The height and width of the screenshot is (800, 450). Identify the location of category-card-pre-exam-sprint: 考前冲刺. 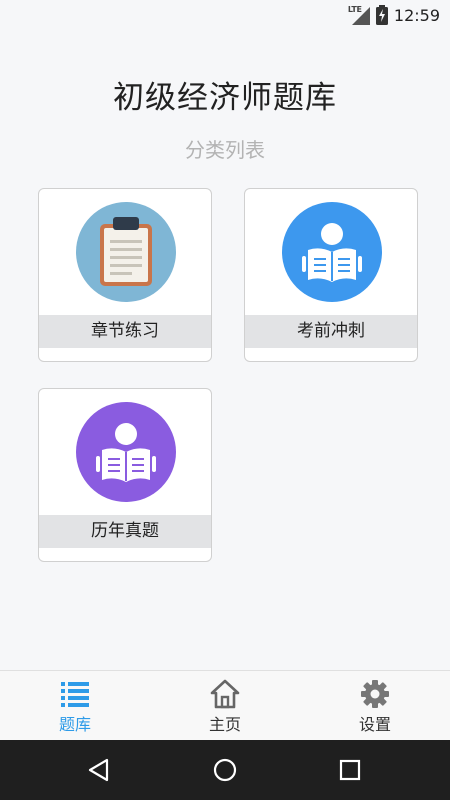
(331, 275).